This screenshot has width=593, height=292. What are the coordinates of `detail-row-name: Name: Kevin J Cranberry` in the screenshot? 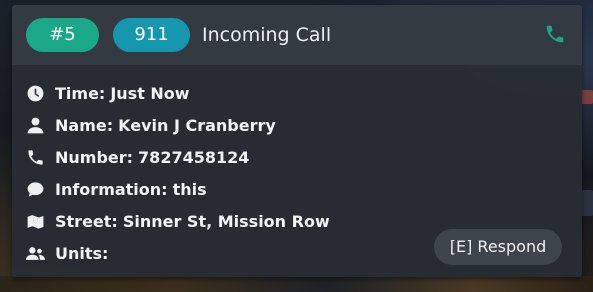 It's located at (177, 125).